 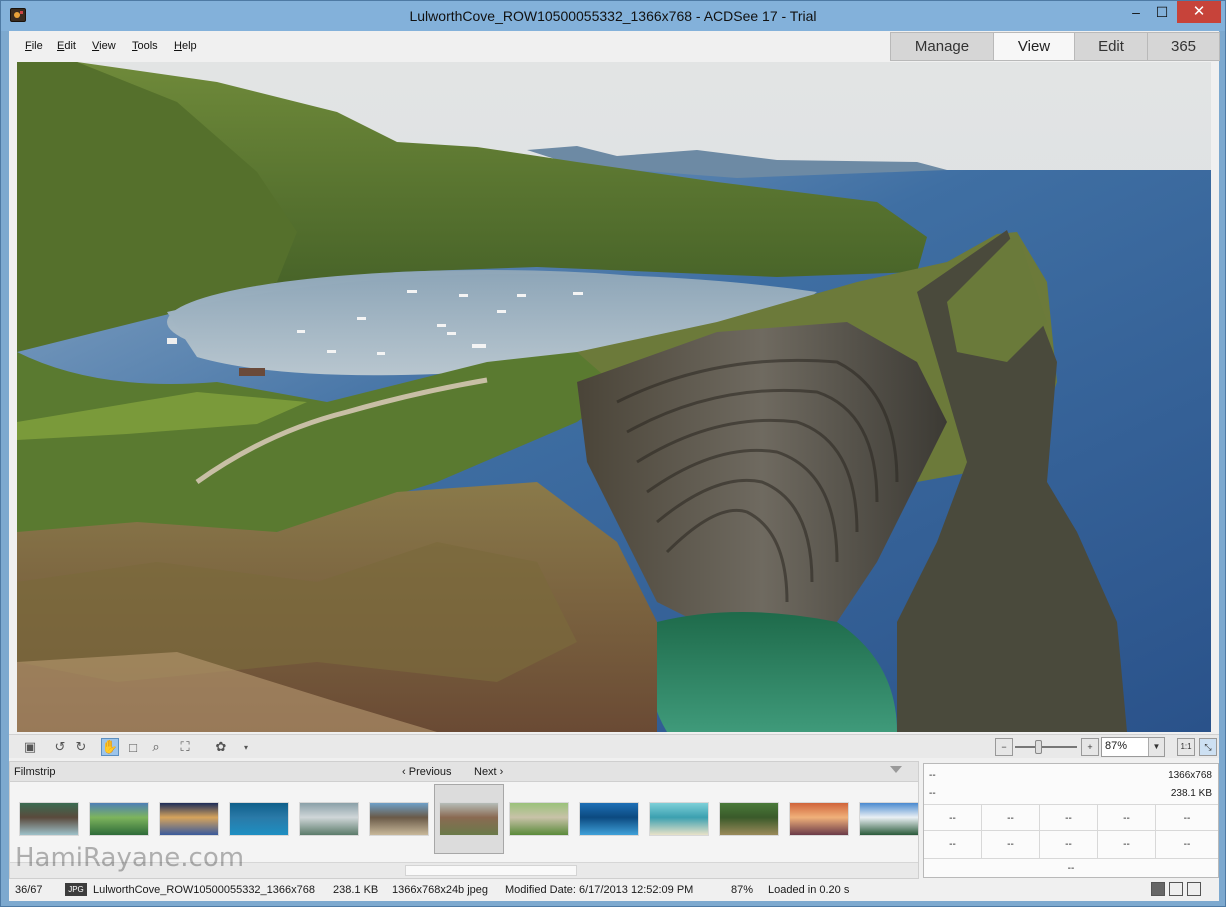 I want to click on status-modified-date: Modified Date: 6/17/2013 12:52:09 PM, so click(x=599, y=890).